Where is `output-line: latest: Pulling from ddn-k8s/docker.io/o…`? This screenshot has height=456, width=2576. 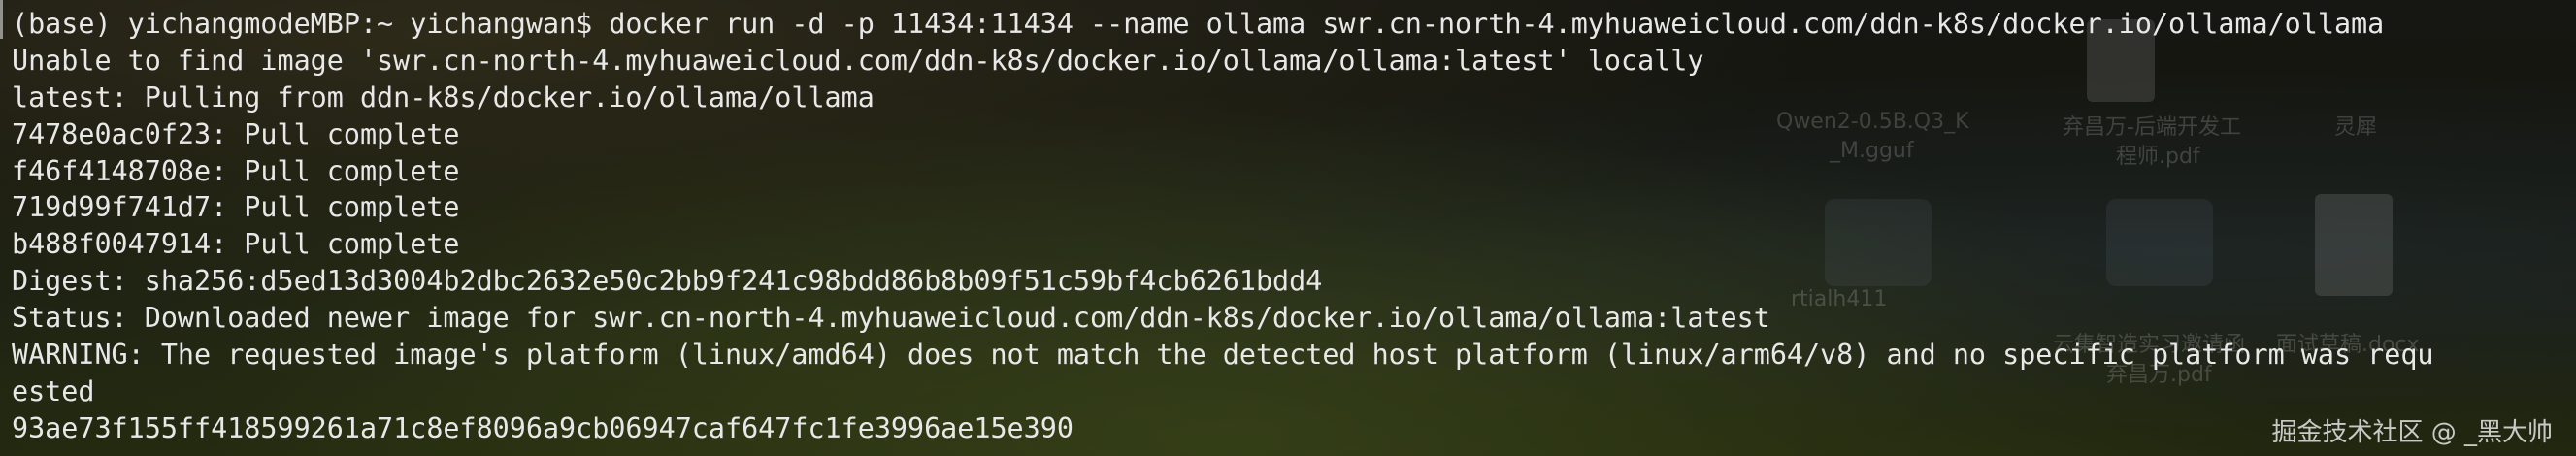
output-line: latest: Pulling from ddn-k8s/docker.io/o… is located at coordinates (443, 97).